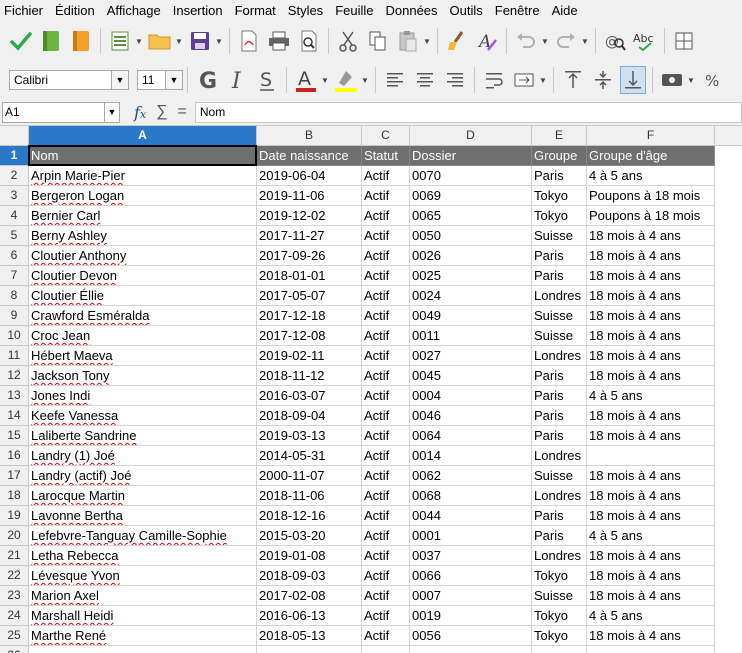 The height and width of the screenshot is (653, 742). What do you see at coordinates (207, 80) in the screenshot?
I see `bold-icon: G` at bounding box center [207, 80].